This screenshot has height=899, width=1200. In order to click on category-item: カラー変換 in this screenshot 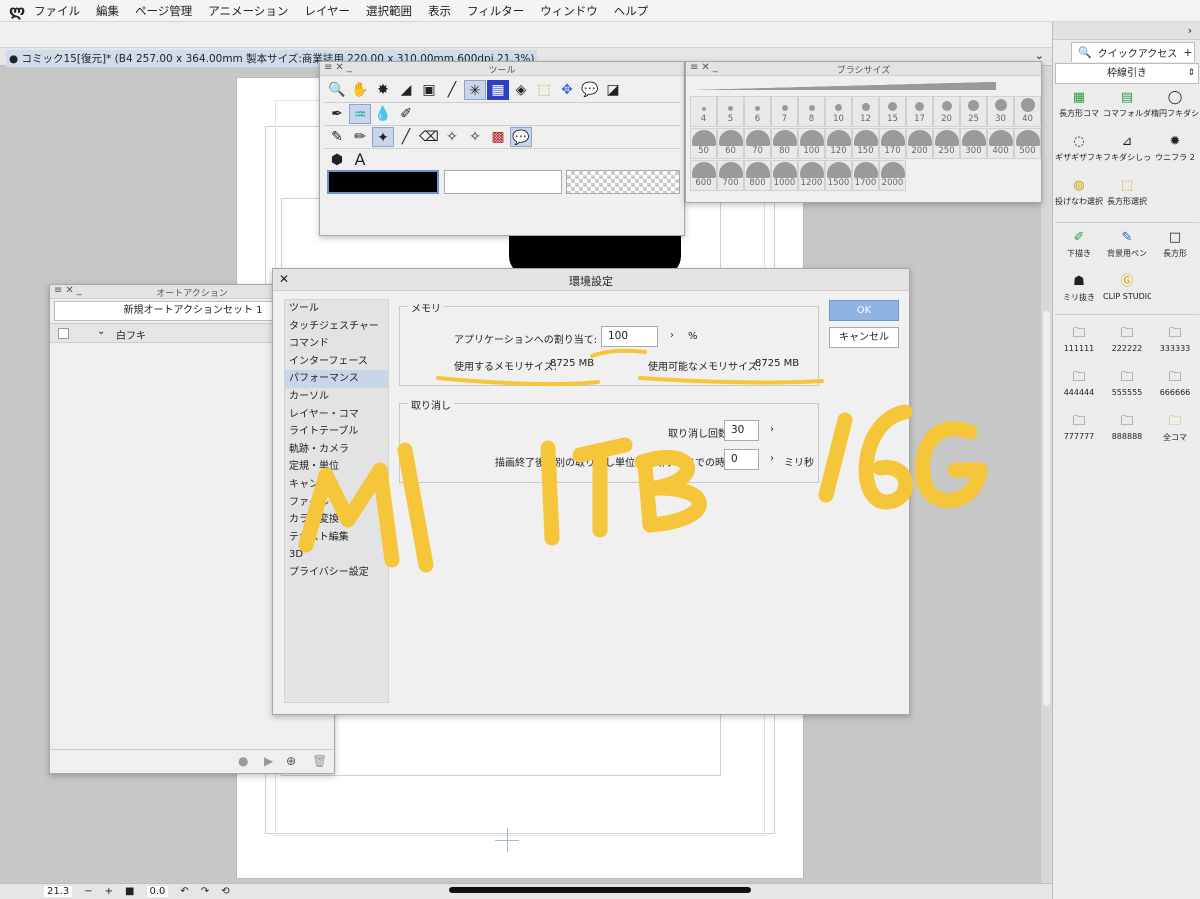, I will do `click(336, 520)`.